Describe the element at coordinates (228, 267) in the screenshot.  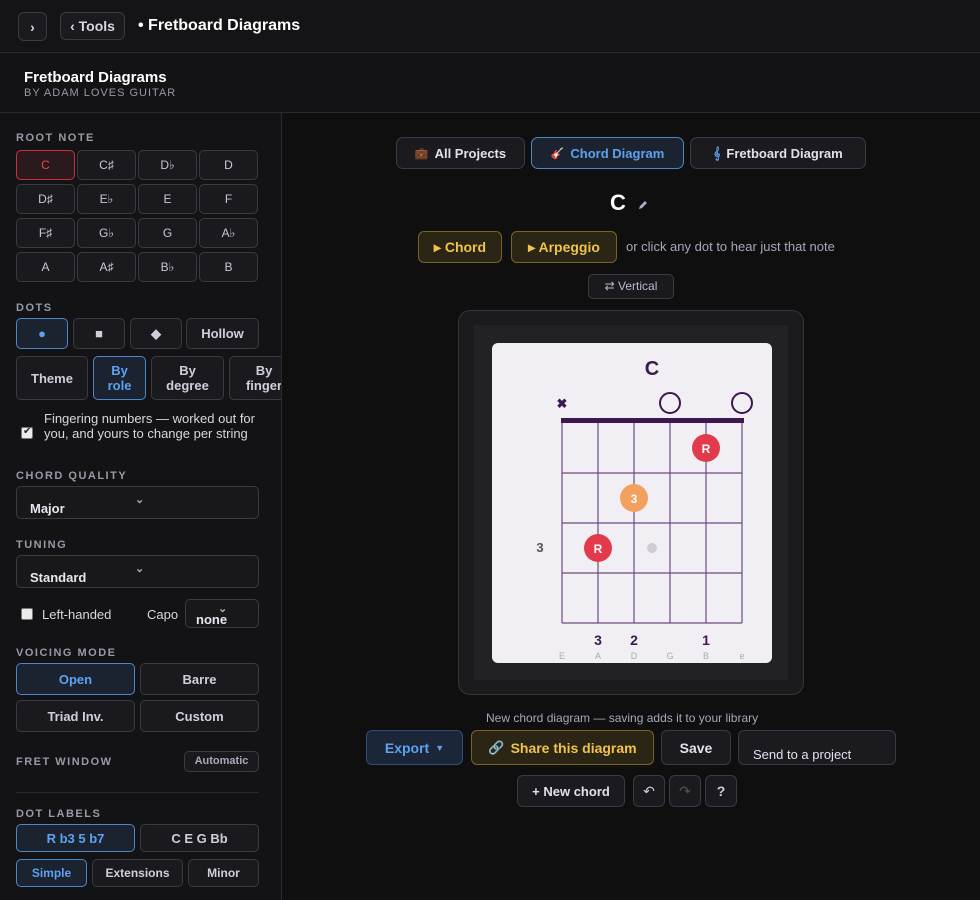
I see `root-note-15: B` at that location.